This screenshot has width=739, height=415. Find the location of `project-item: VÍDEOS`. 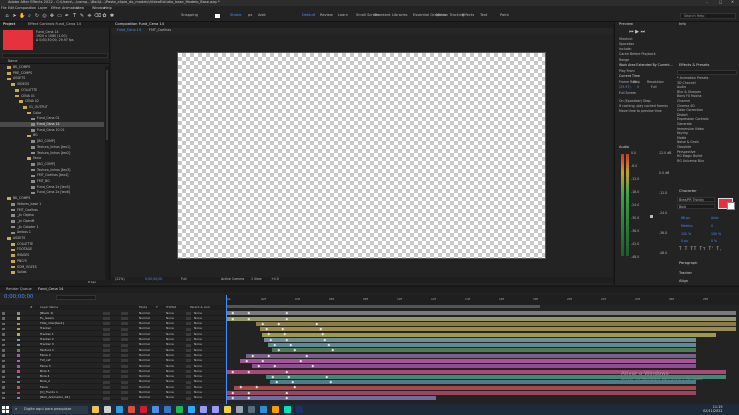

project-item: VÍDEOS is located at coordinates (52, 84).